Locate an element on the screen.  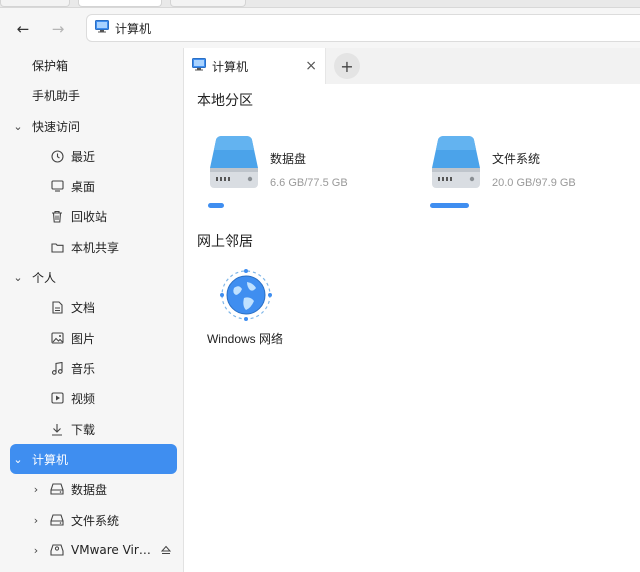
sidebar-item-label: 下载 is located at coordinates (83, 429).